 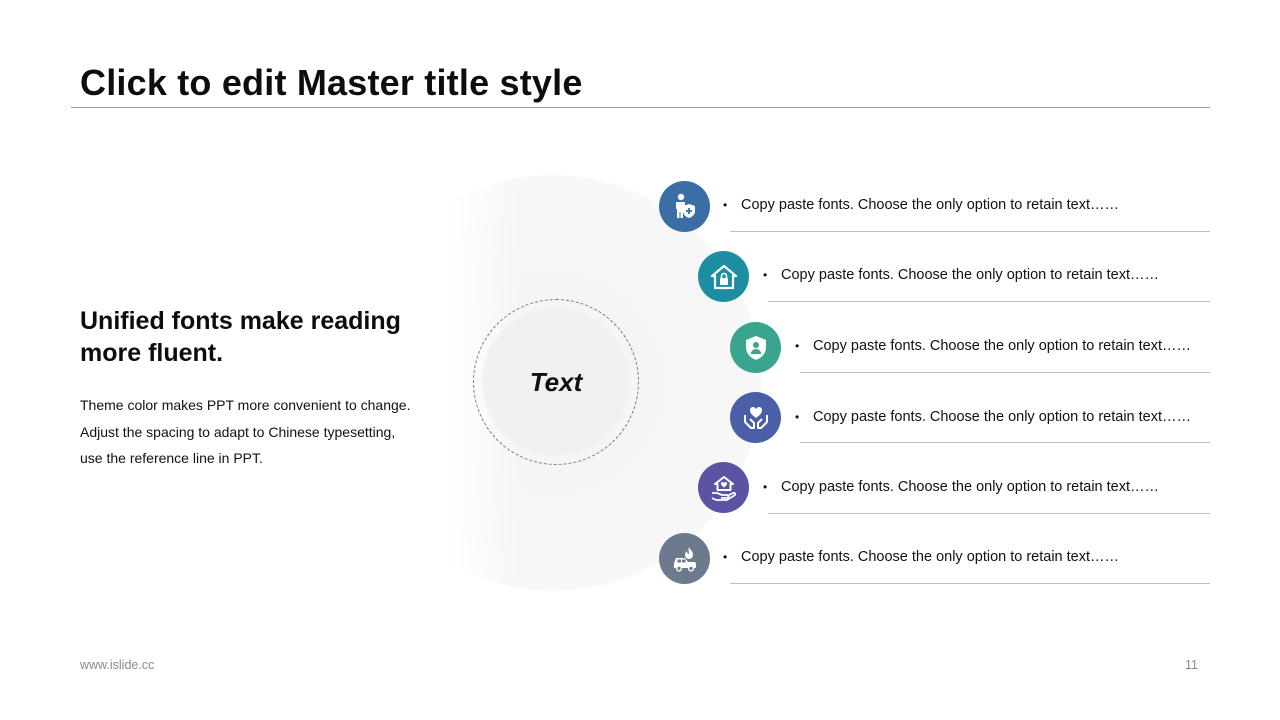 I want to click on shield-person-icon, so click(x=755, y=347).